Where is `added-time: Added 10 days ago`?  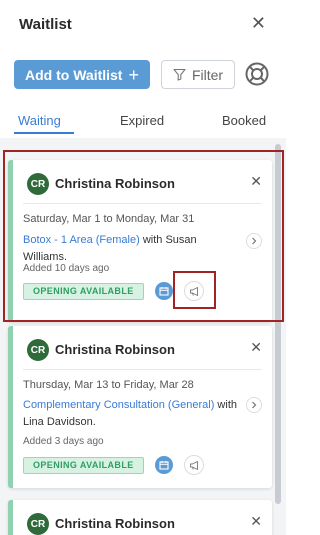 added-time: Added 10 days ago is located at coordinates (66, 268).